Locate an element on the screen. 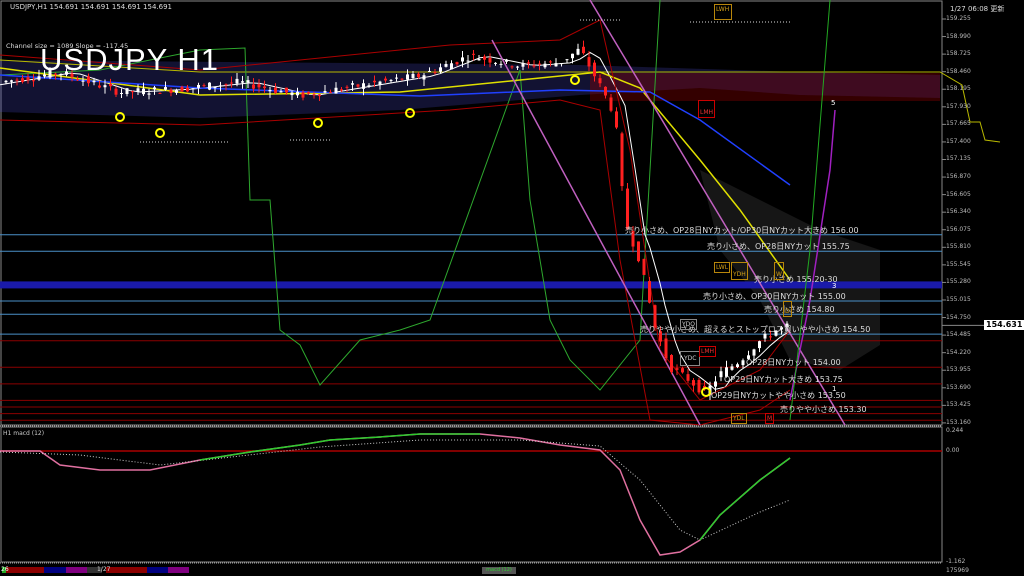  price-annotation: 売りやや小さめ、超えるとストップロス買いやや小さめ 154.50 is located at coordinates (755, 330).